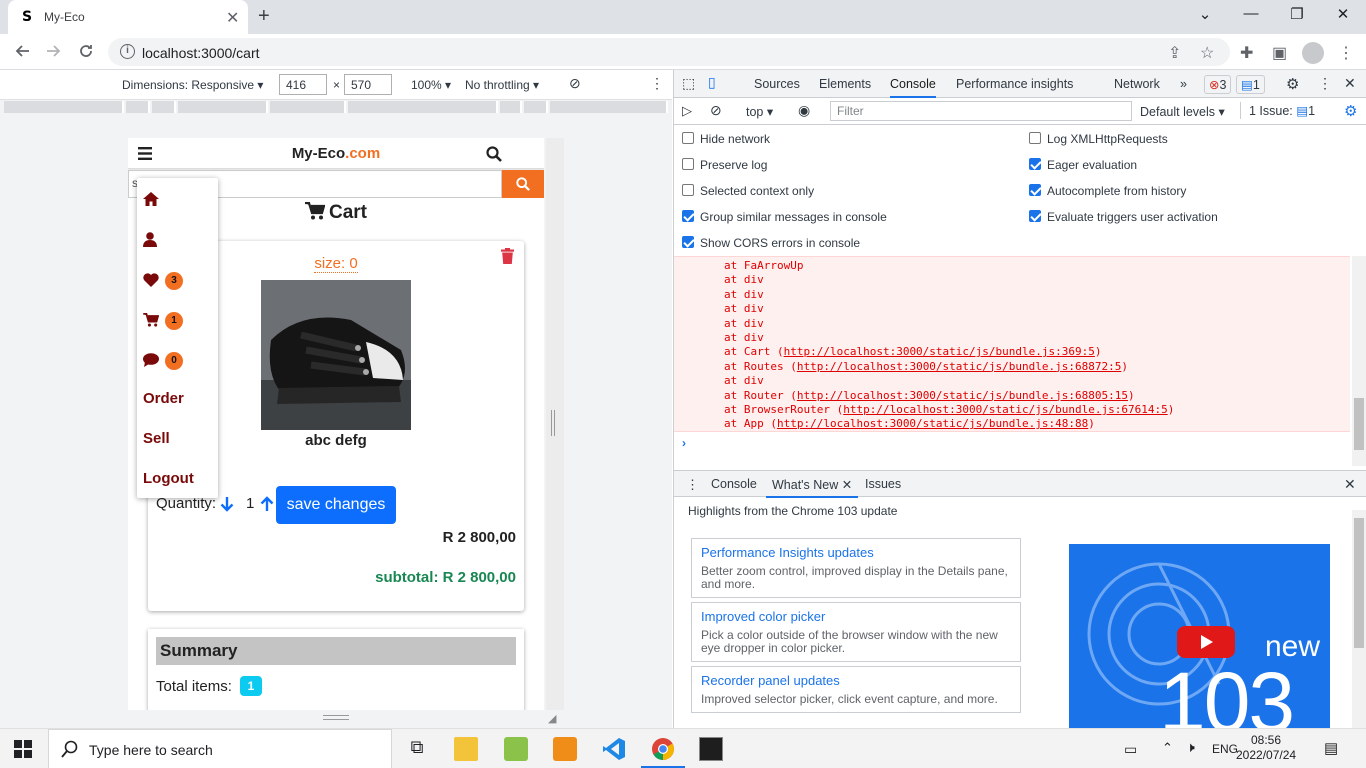 This screenshot has width=1366, height=768. What do you see at coordinates (684, 443) in the screenshot?
I see `console-prompt: ›` at bounding box center [684, 443].